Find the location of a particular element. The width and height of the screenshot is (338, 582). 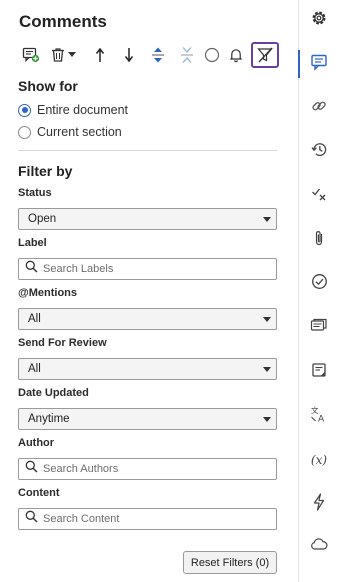

side-rail: 文 A (x) is located at coordinates (318, 291).